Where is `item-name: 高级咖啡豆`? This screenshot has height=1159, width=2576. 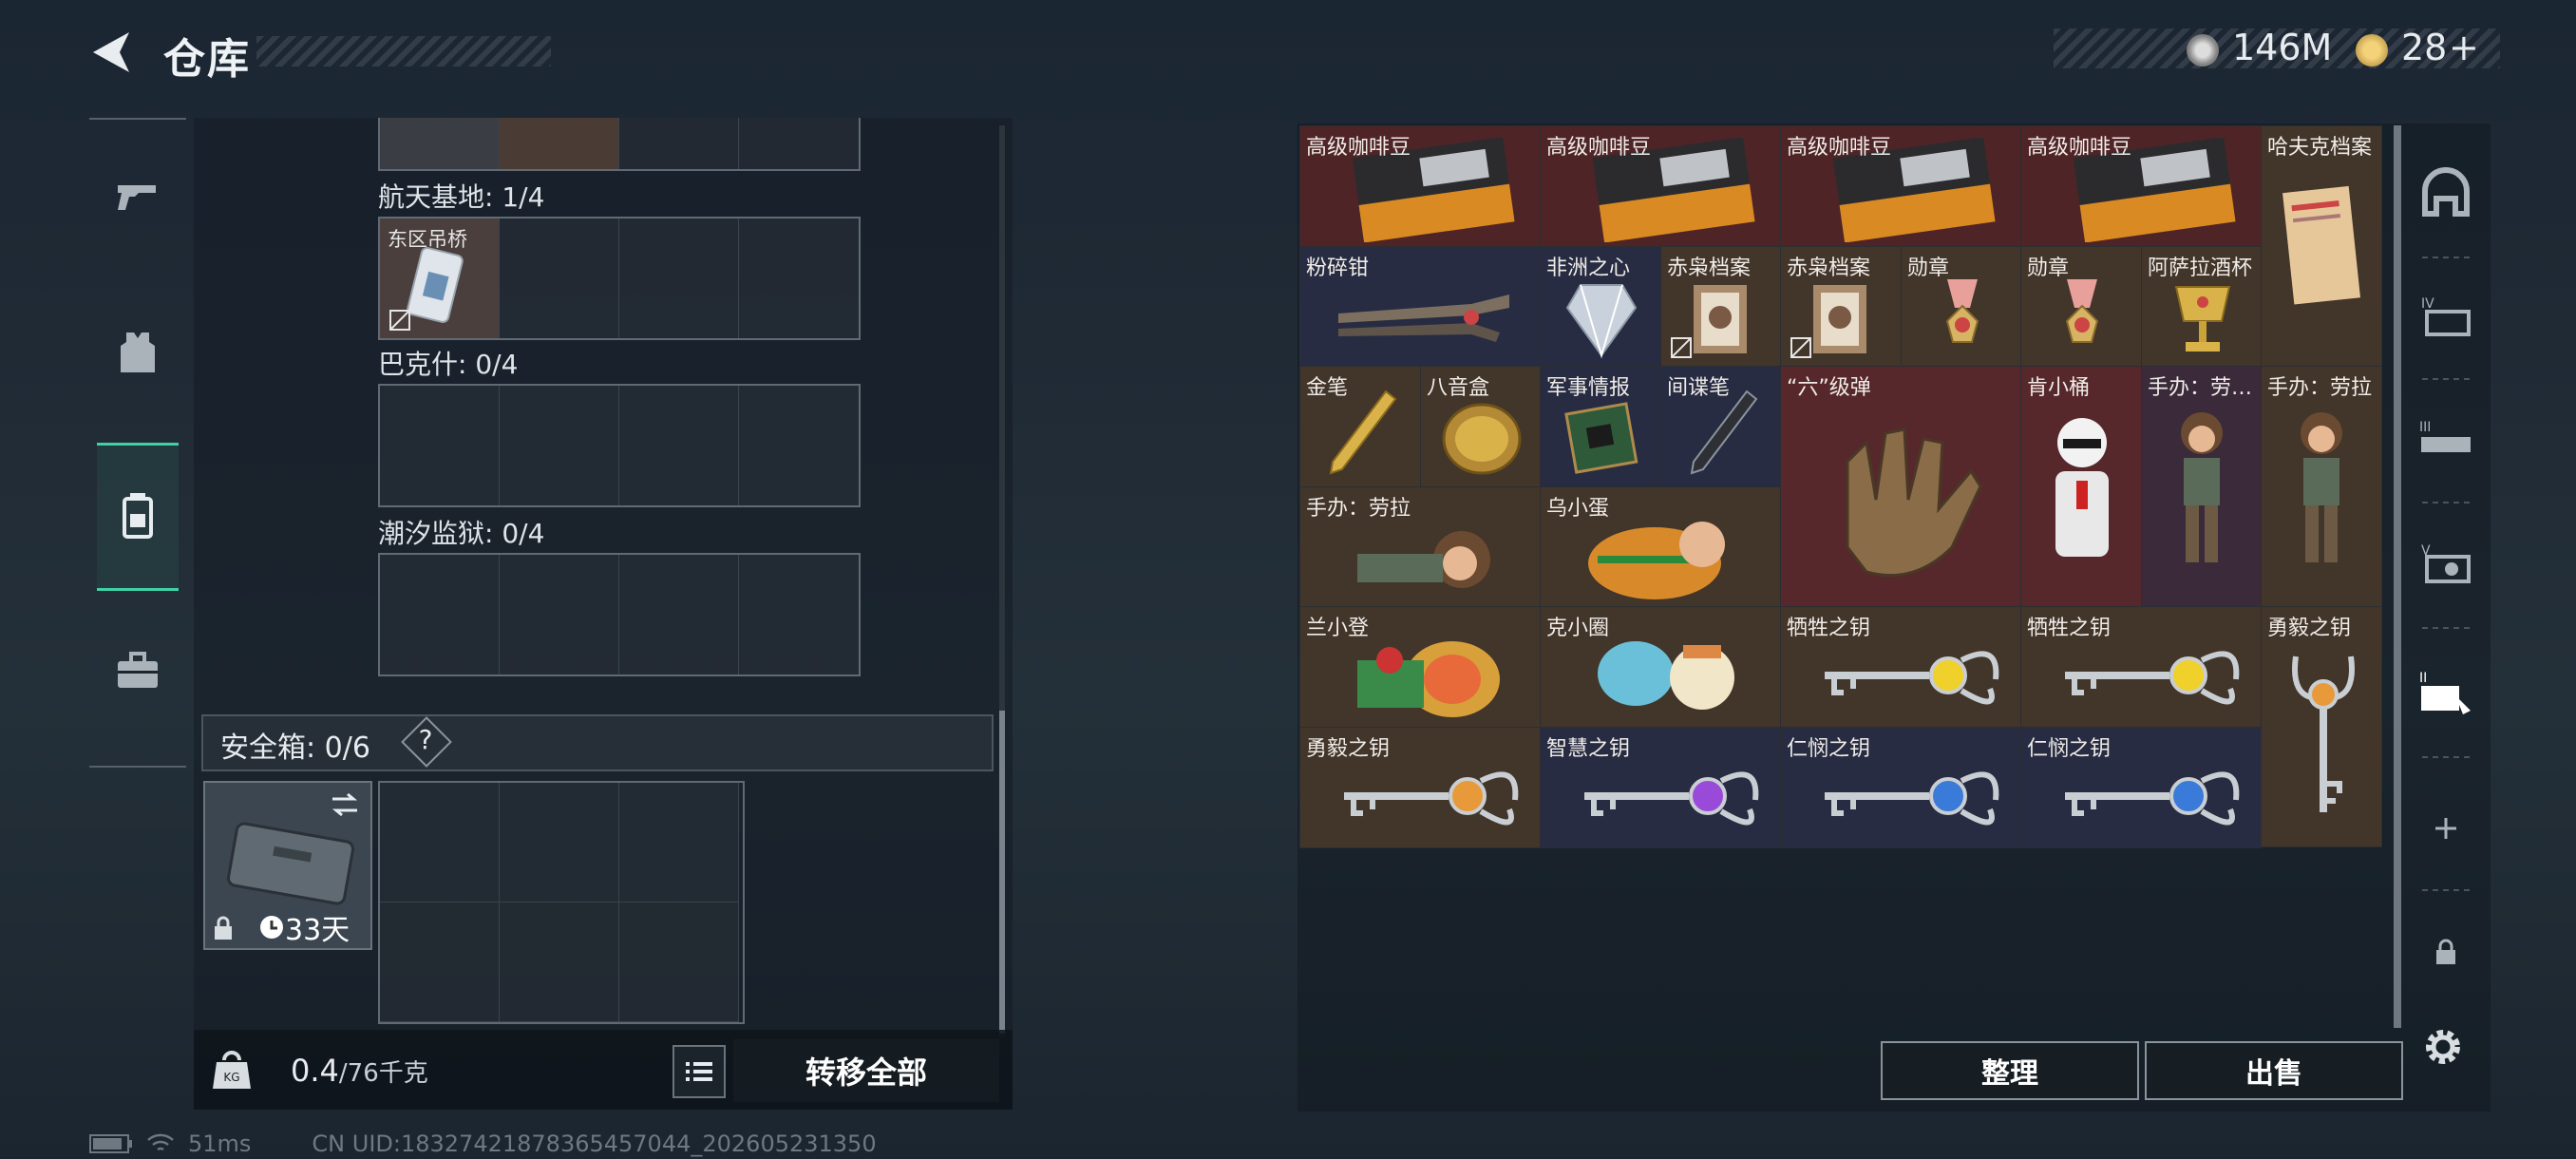 item-name: 高级咖啡豆 is located at coordinates (2079, 148).